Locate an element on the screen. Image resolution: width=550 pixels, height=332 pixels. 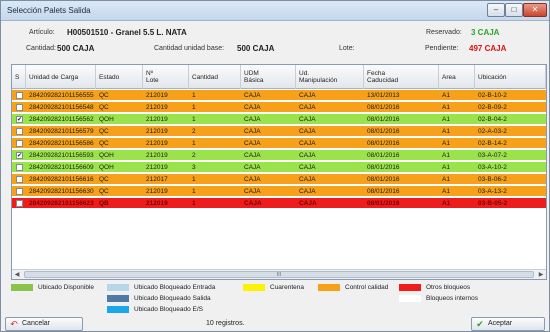
maximize-button: □ is located at coordinates (514, 10).